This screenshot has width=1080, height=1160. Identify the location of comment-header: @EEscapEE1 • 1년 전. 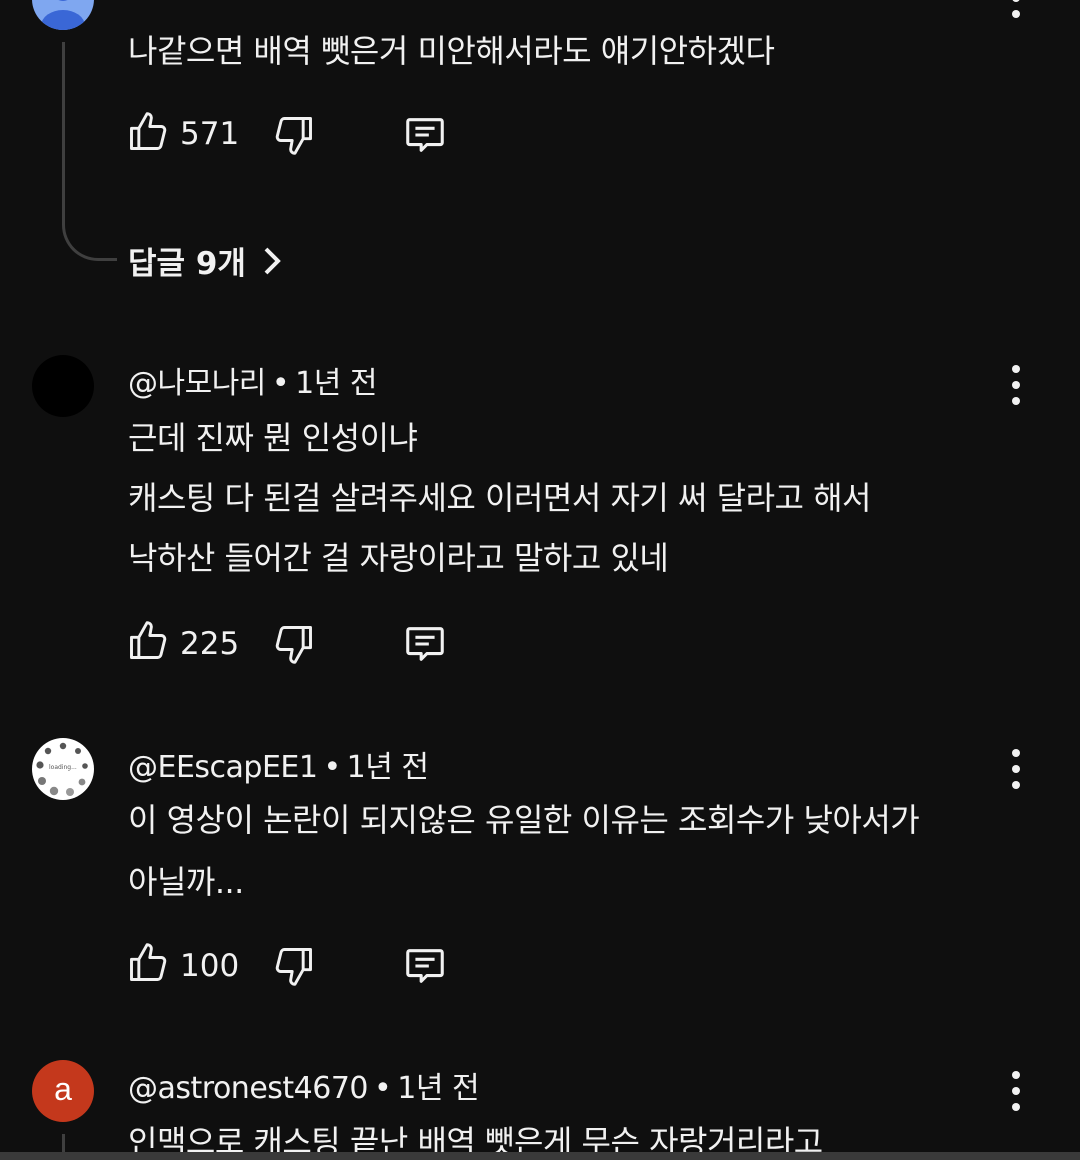
(278, 764).